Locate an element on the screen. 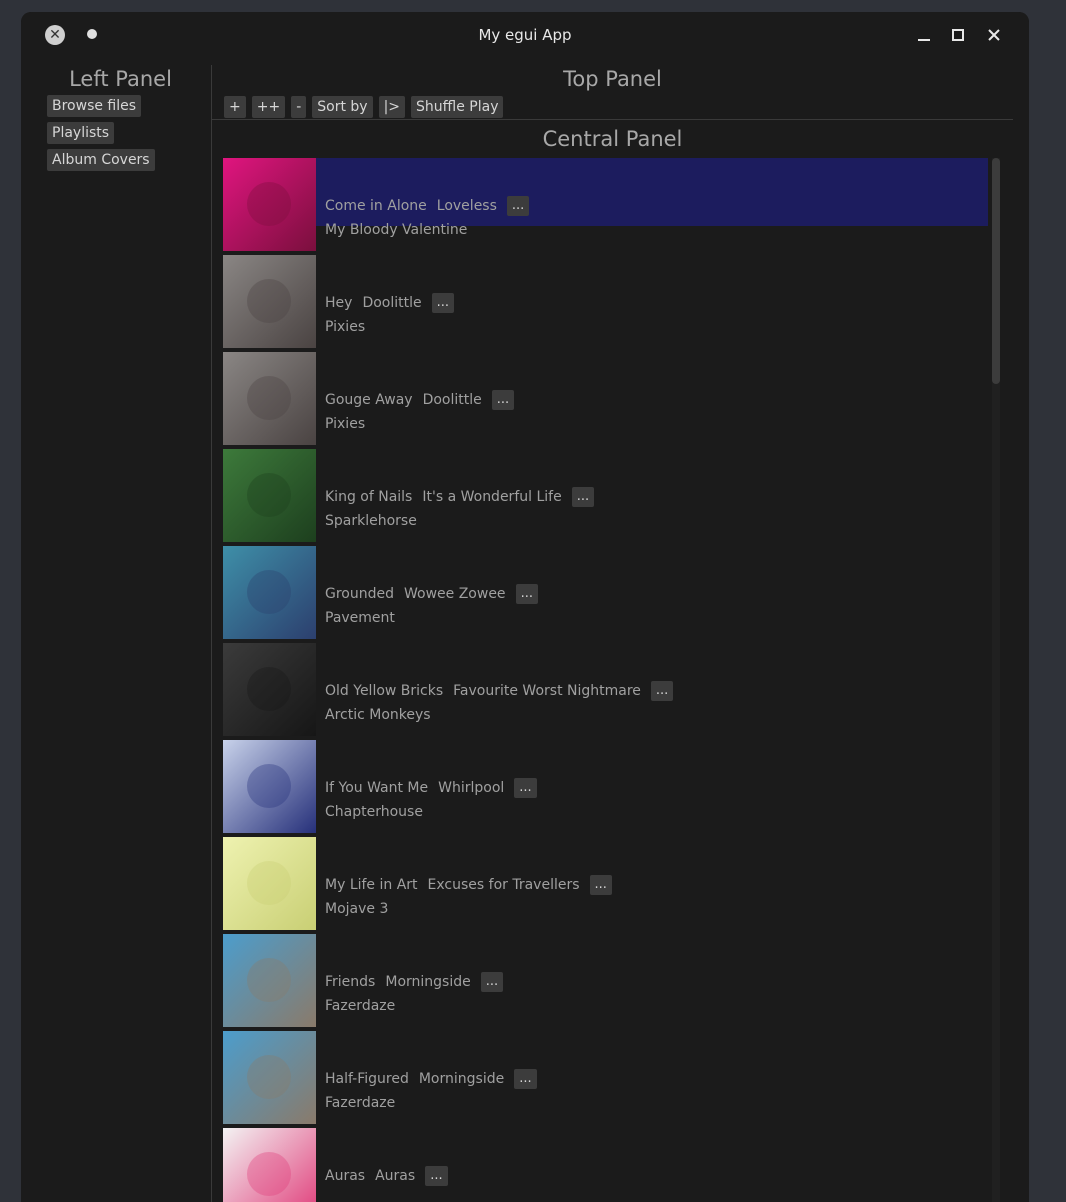  track-artist: Pavement is located at coordinates (360, 618).